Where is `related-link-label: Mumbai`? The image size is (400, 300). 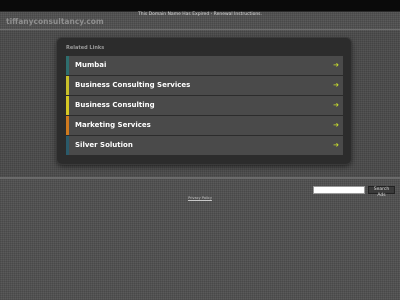
related-link-label: Mumbai is located at coordinates (206, 65).